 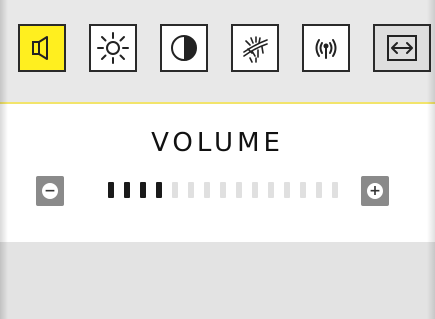 I want to click on brightness-tab, so click(x=113, y=48).